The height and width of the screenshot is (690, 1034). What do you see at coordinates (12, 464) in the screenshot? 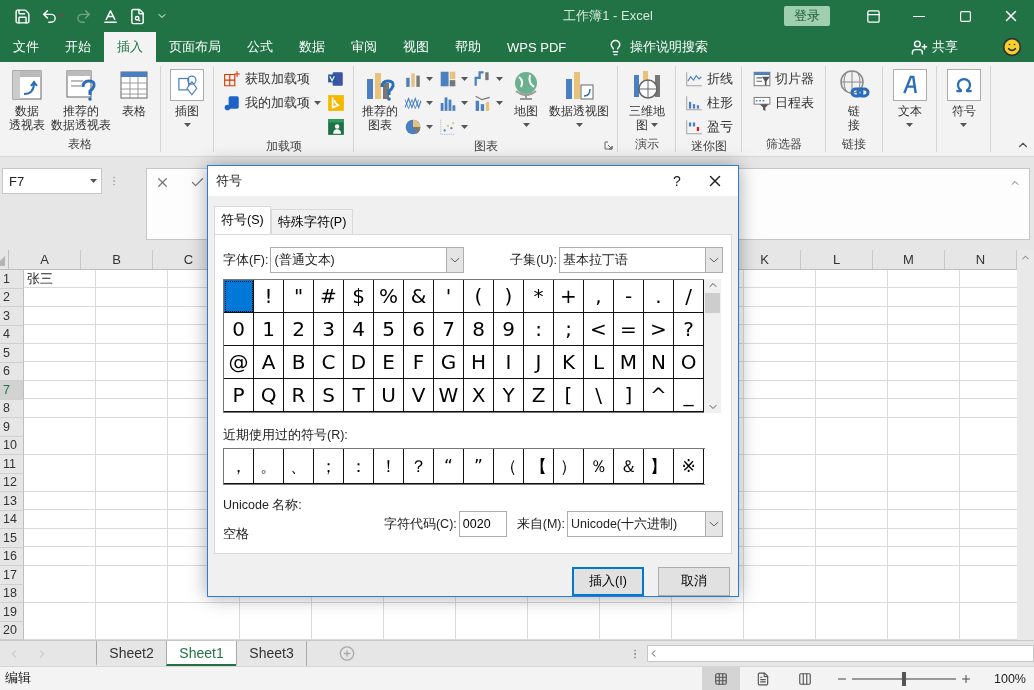
I see `row-header: 11` at bounding box center [12, 464].